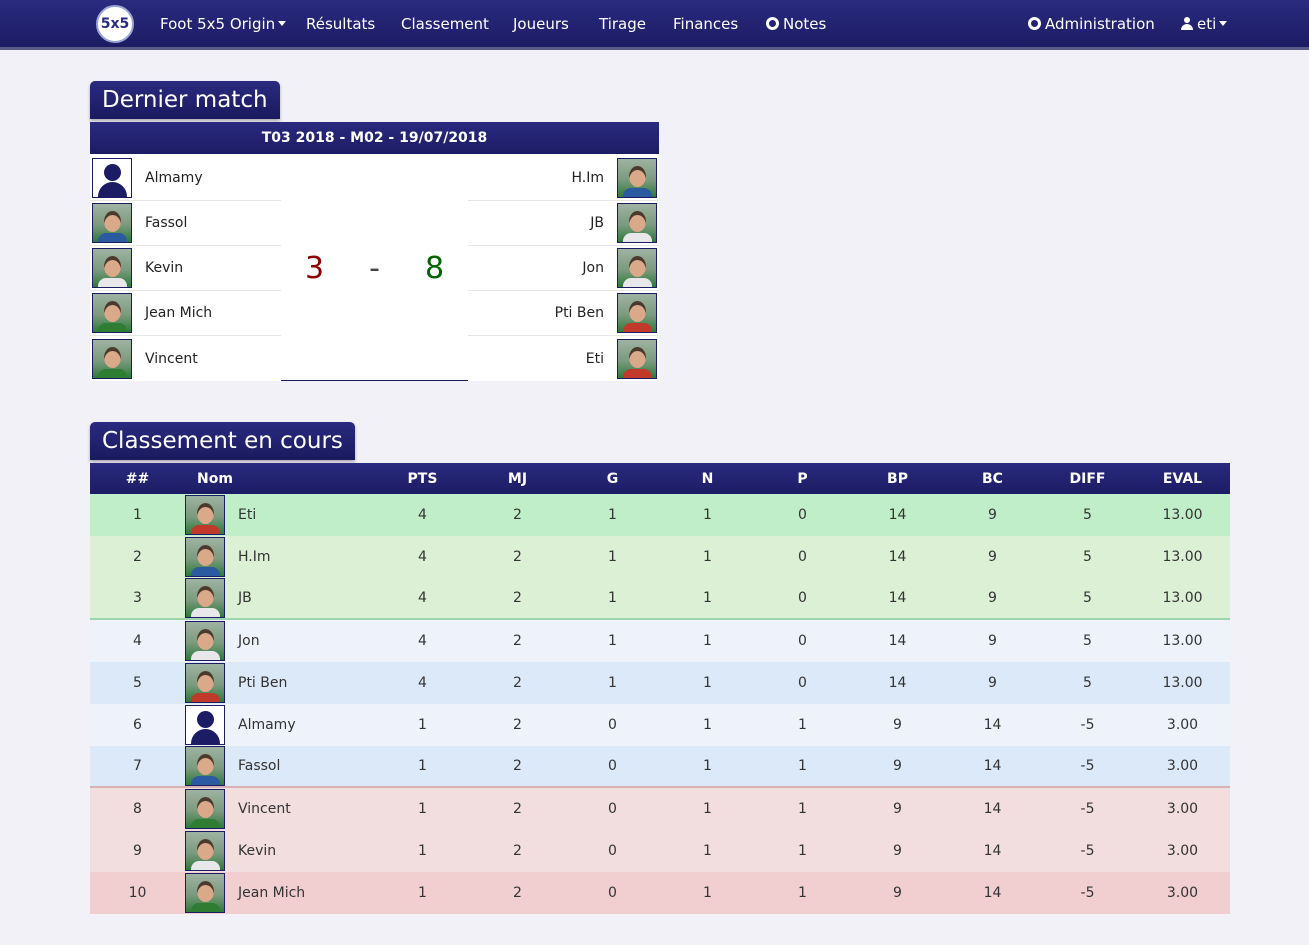  I want to click on match-score: 3 - 8, so click(374, 268).